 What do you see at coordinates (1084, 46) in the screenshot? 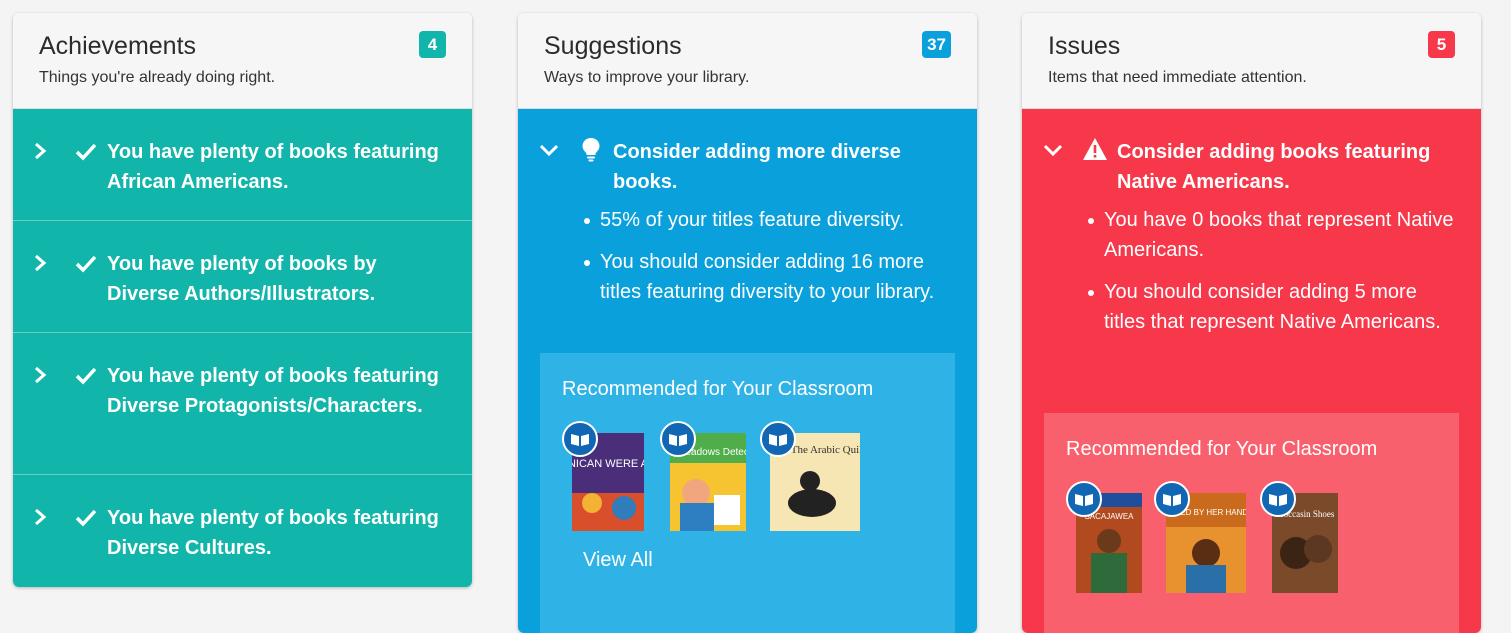
I see `issues-title: Issues` at bounding box center [1084, 46].